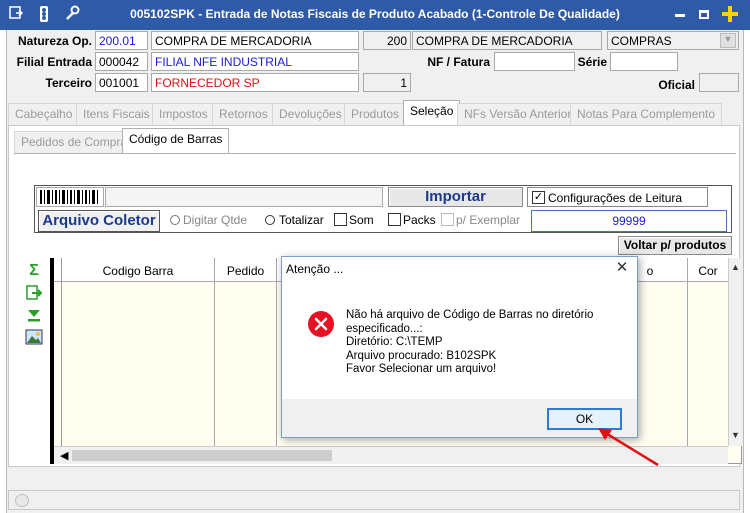 The width and height of the screenshot is (750, 513). What do you see at coordinates (52, 361) in the screenshot?
I see `grid-left-border` at bounding box center [52, 361].